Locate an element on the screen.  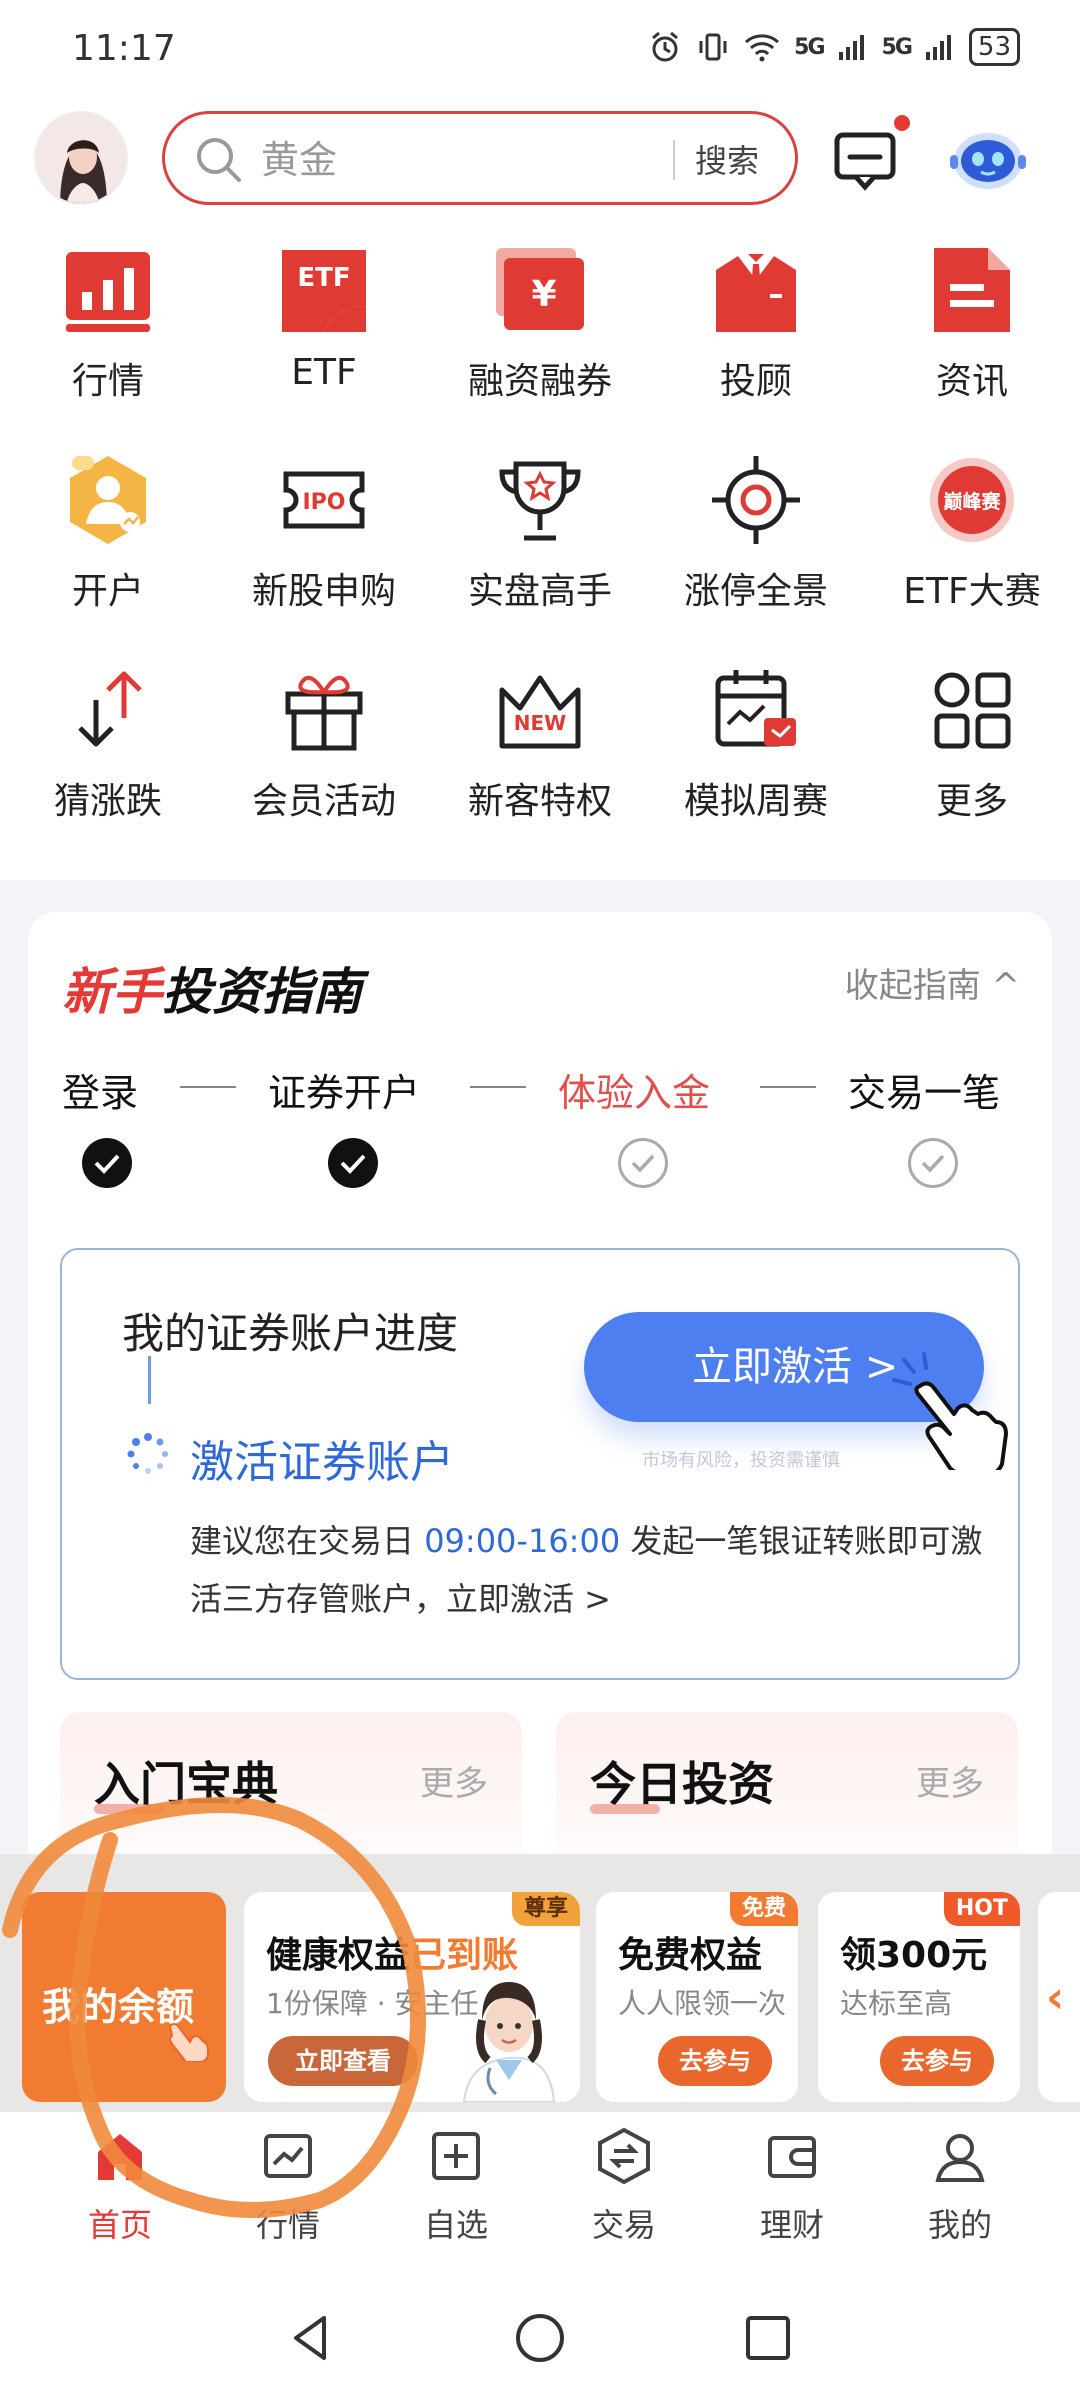
grid-item-advisor: 投顾 is located at coordinates (756, 340).